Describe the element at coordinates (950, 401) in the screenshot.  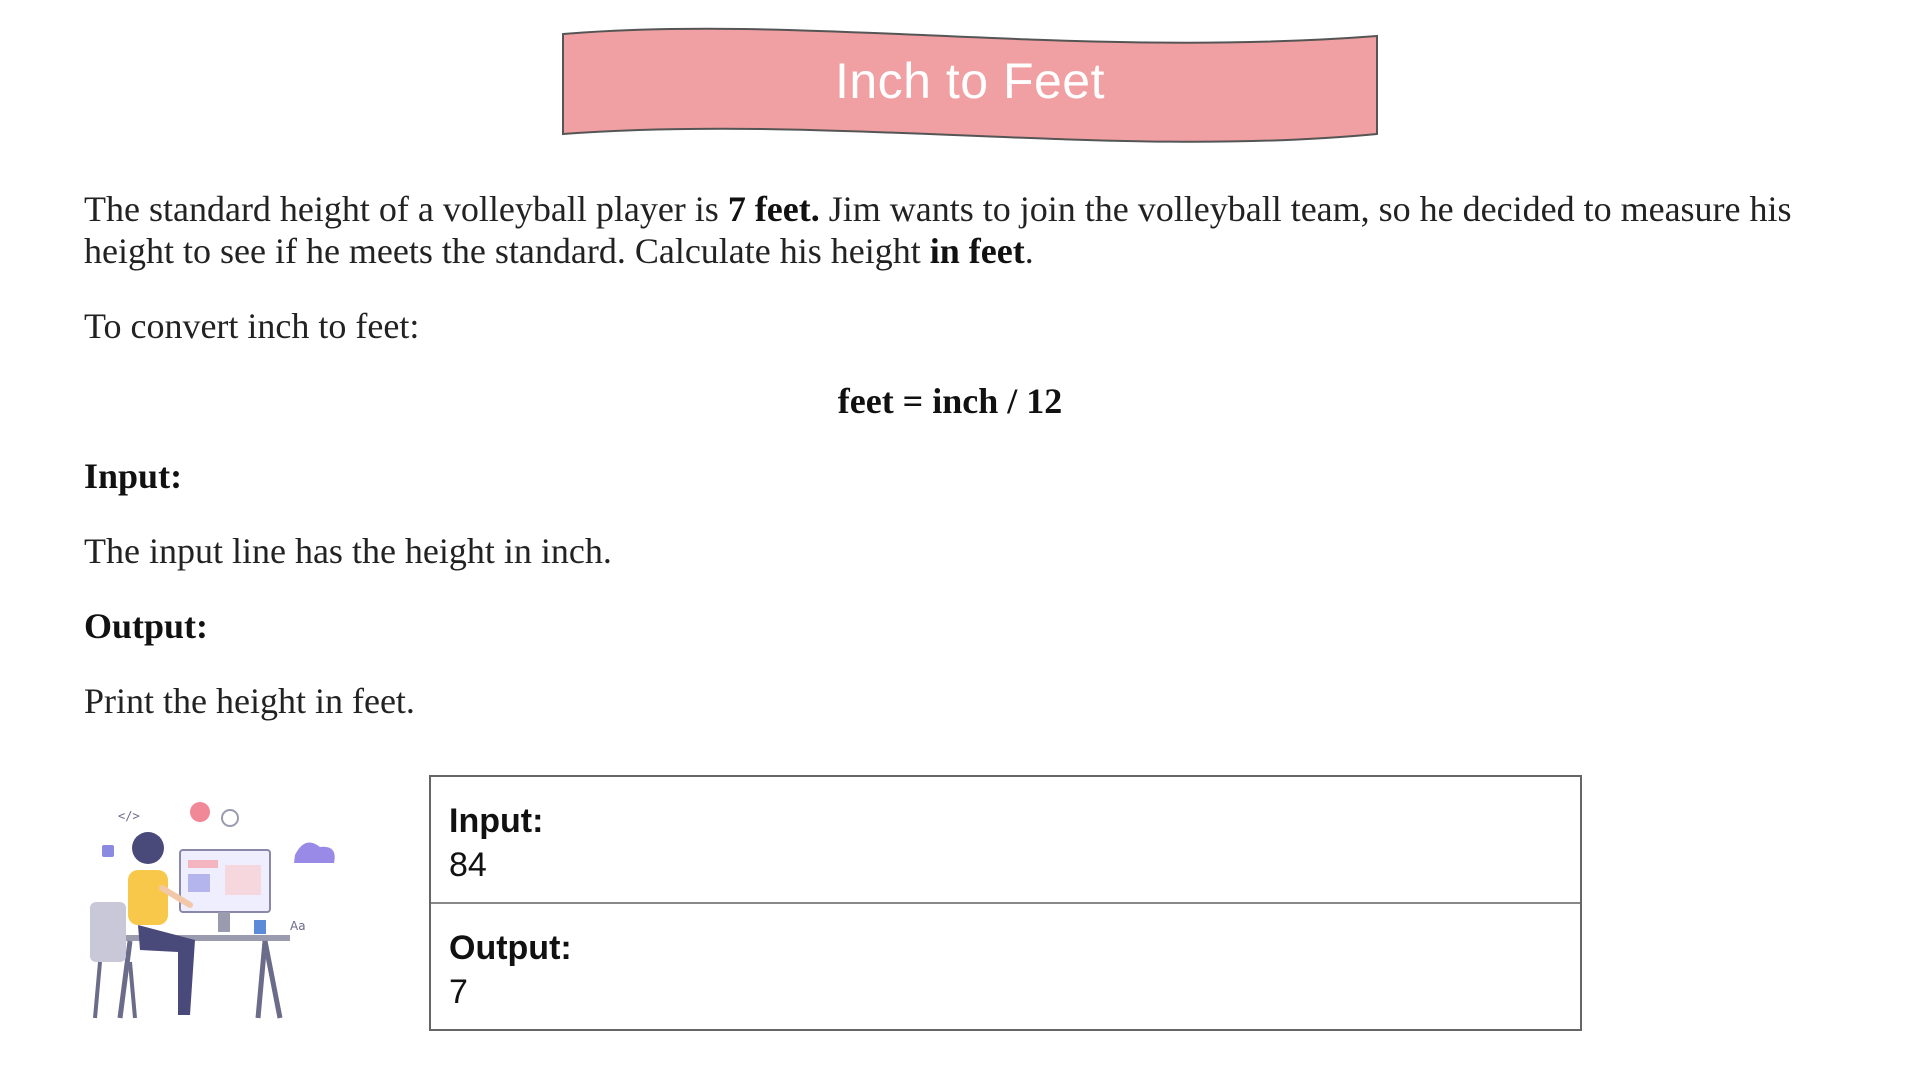
I see `conversion-formula: feet = inch / 12` at that location.